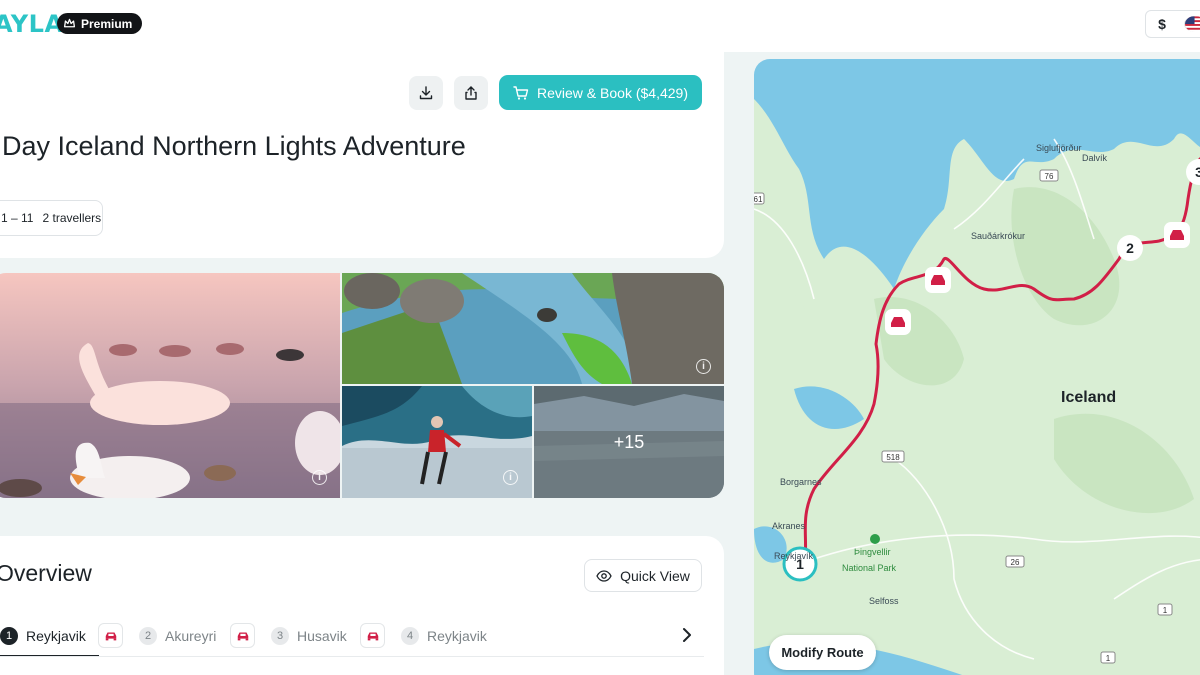 Image resolution: width=1200 pixels, height=675 pixels. I want to click on gallery-photo-river: i, so click(533, 328).